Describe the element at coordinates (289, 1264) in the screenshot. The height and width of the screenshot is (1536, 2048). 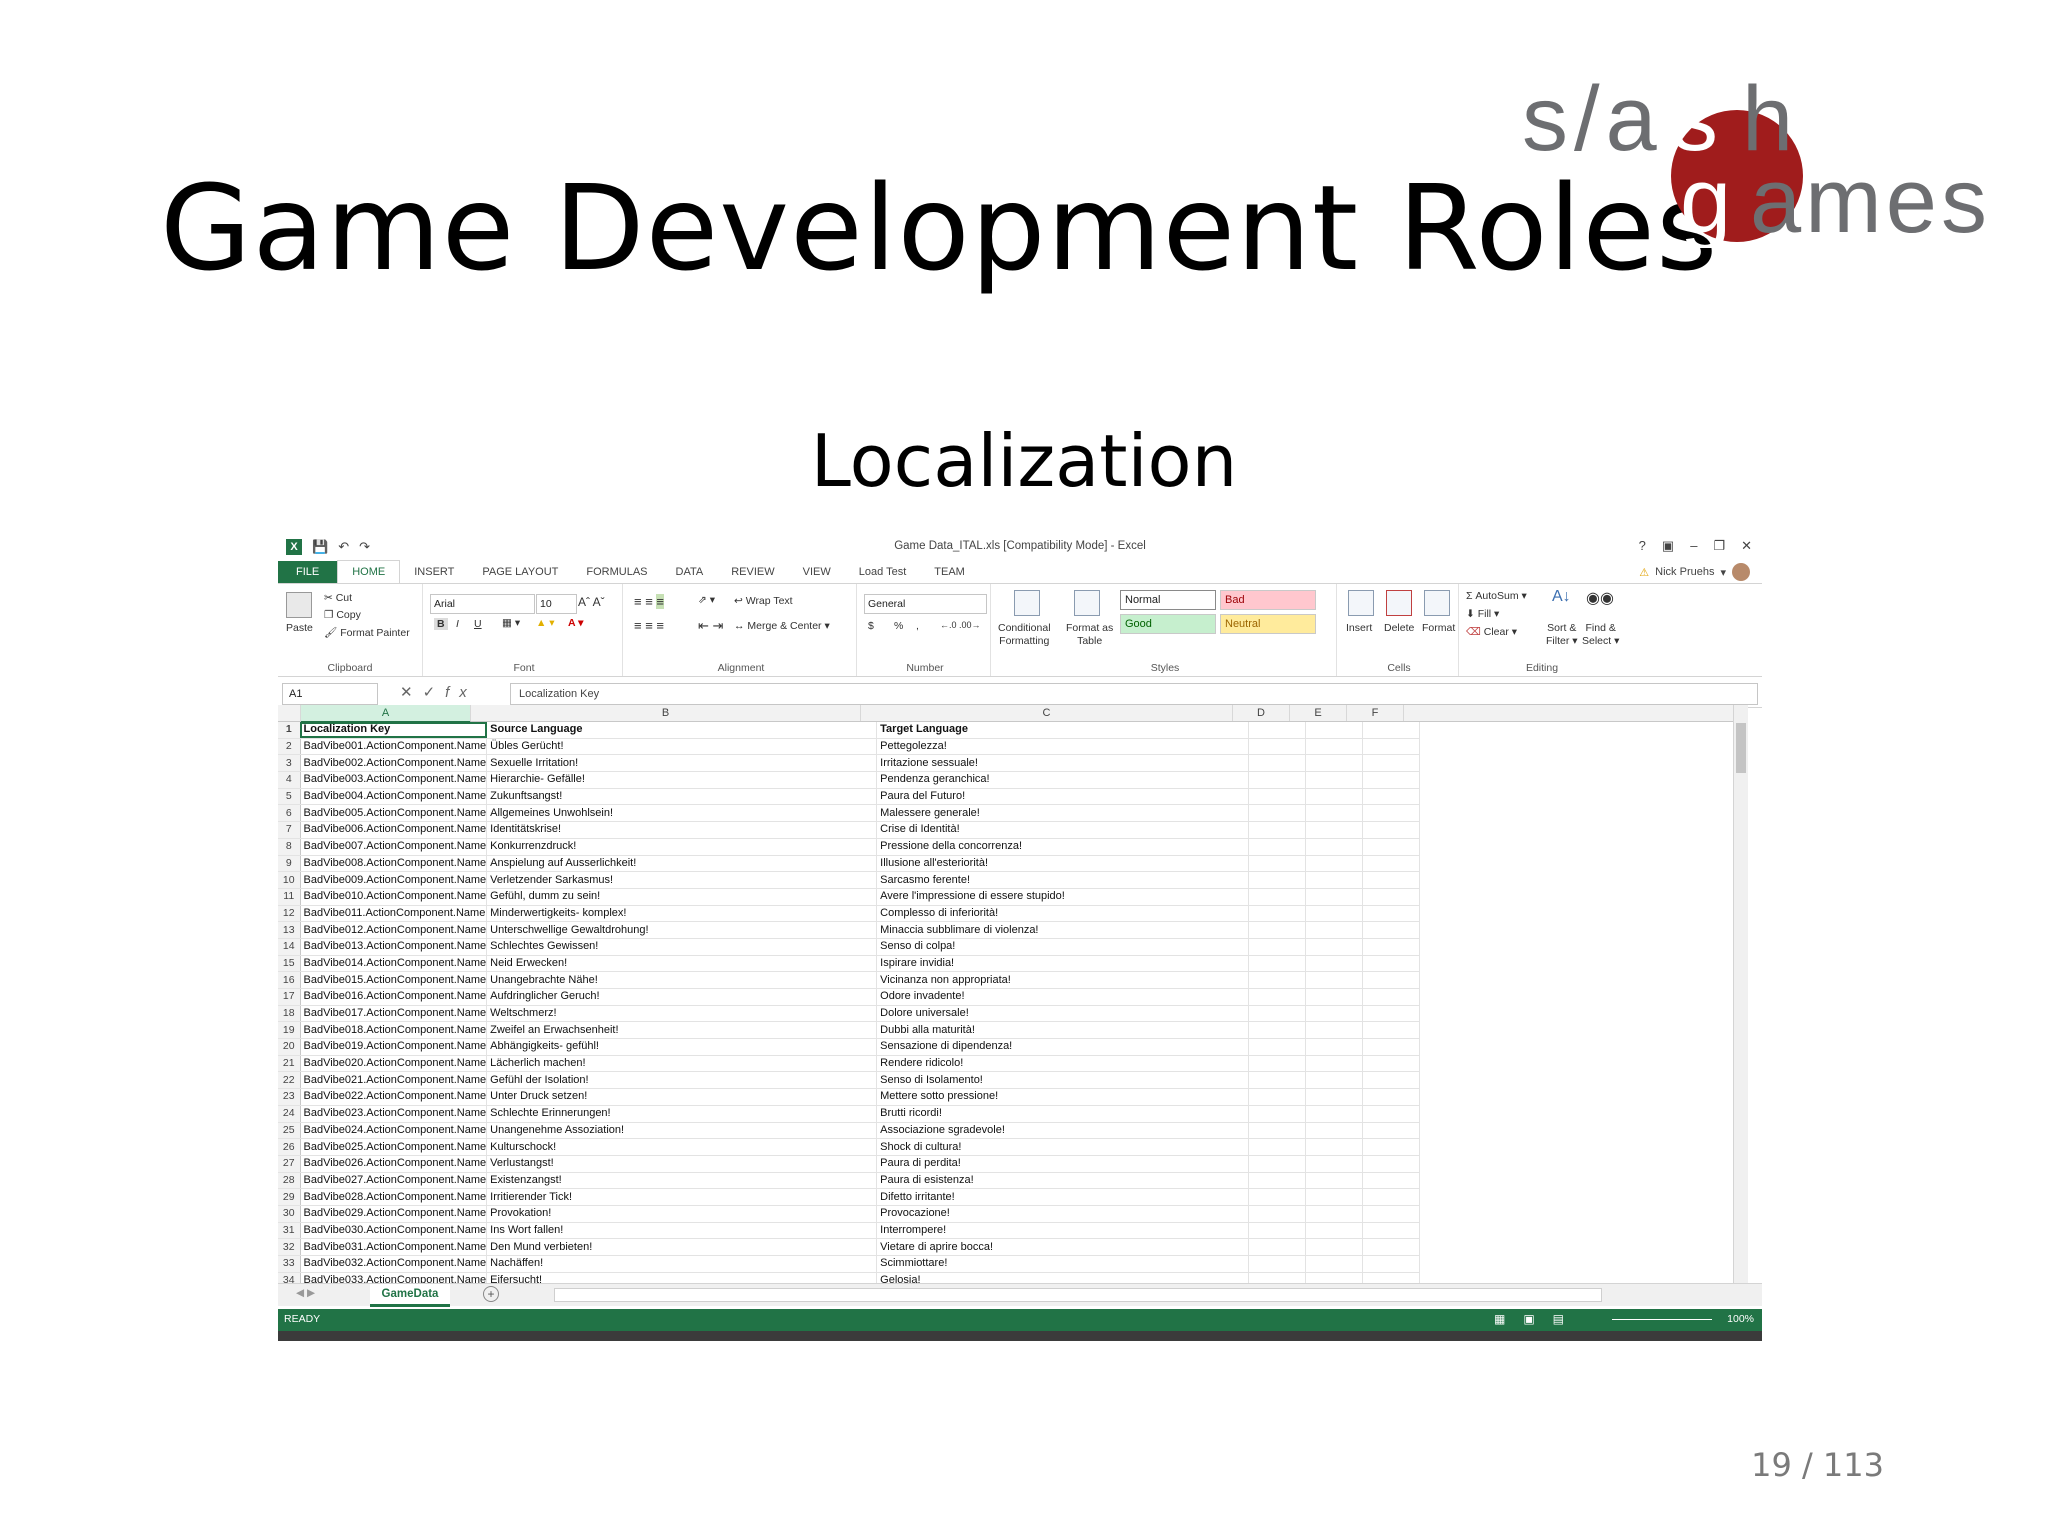
I see `row-header: 33` at that location.